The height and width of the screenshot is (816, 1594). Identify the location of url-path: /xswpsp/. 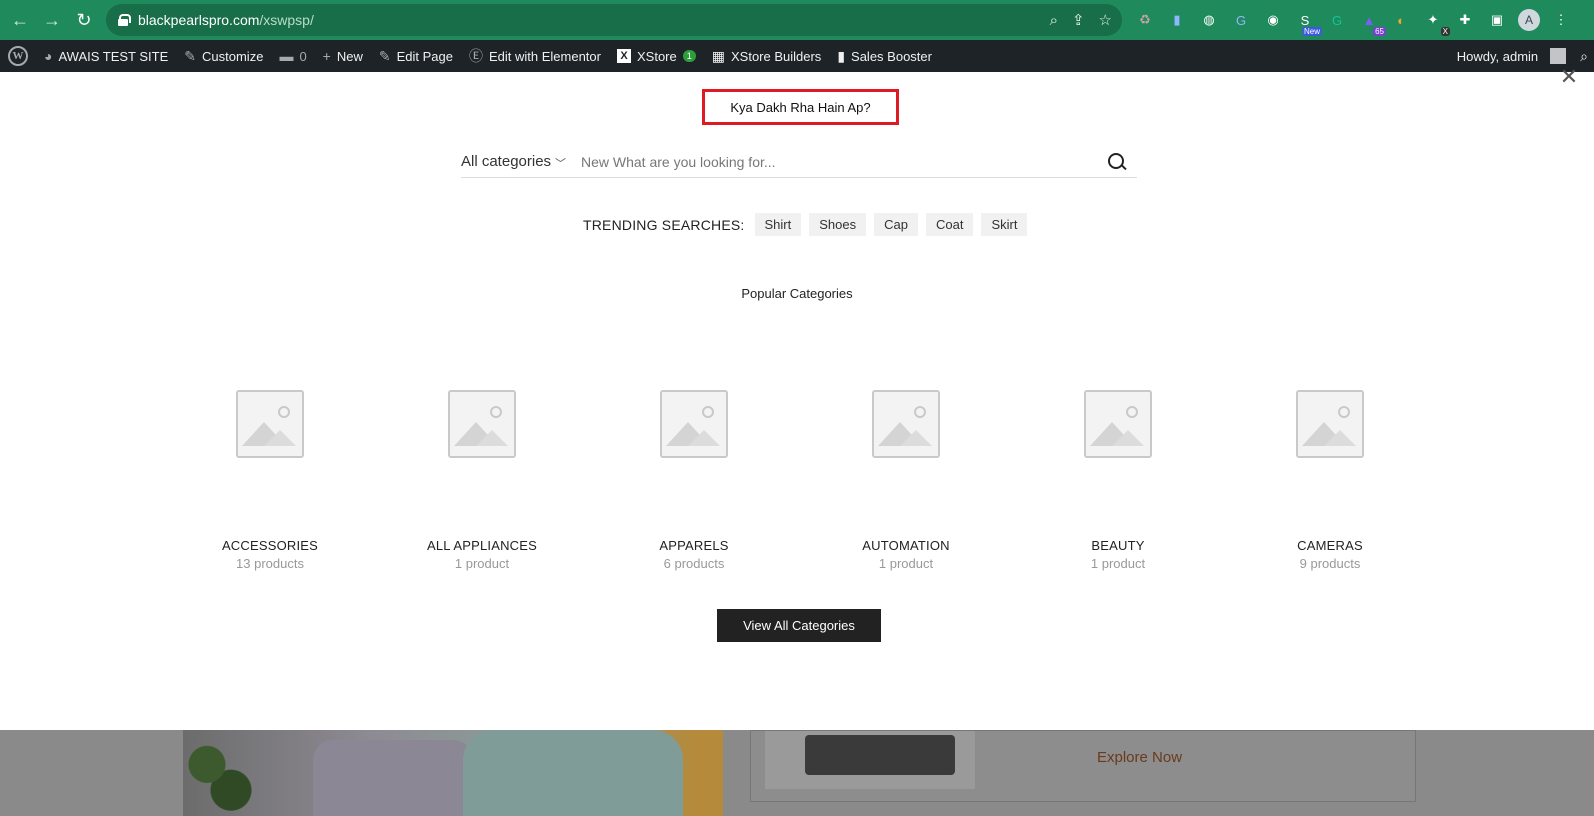
(286, 20).